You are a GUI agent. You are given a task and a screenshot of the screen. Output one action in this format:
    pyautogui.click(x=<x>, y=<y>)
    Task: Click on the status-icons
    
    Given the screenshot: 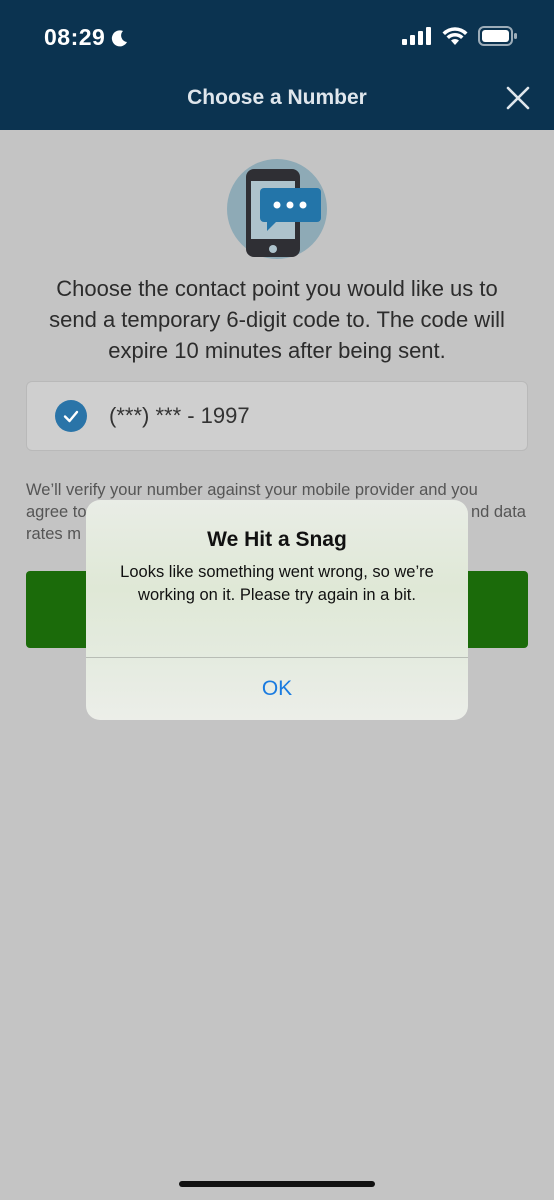 What is the action you would take?
    pyautogui.click(x=460, y=36)
    